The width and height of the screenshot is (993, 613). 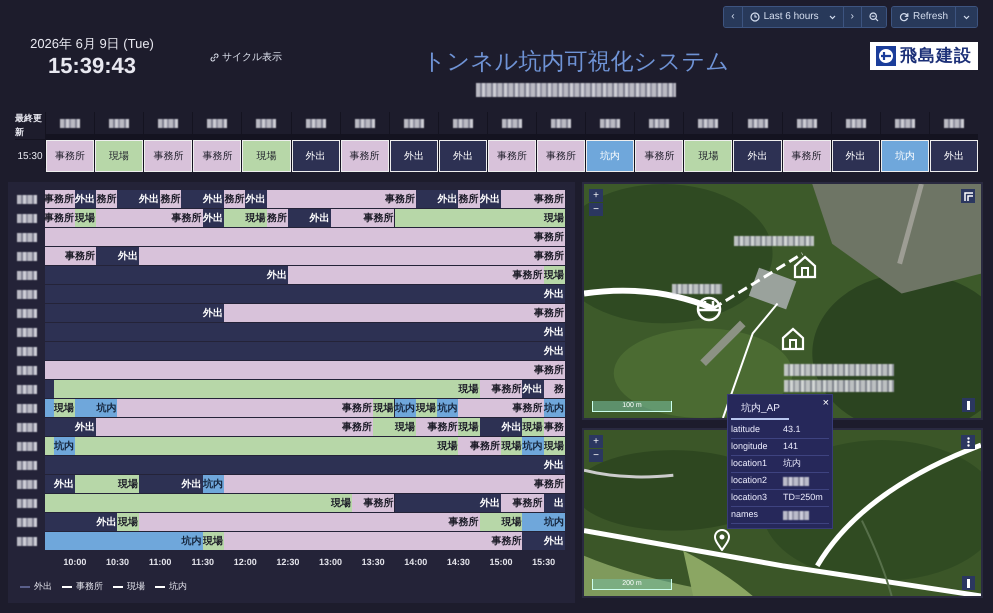 What do you see at coordinates (757, 430) in the screenshot?
I see `property-key: latitude` at bounding box center [757, 430].